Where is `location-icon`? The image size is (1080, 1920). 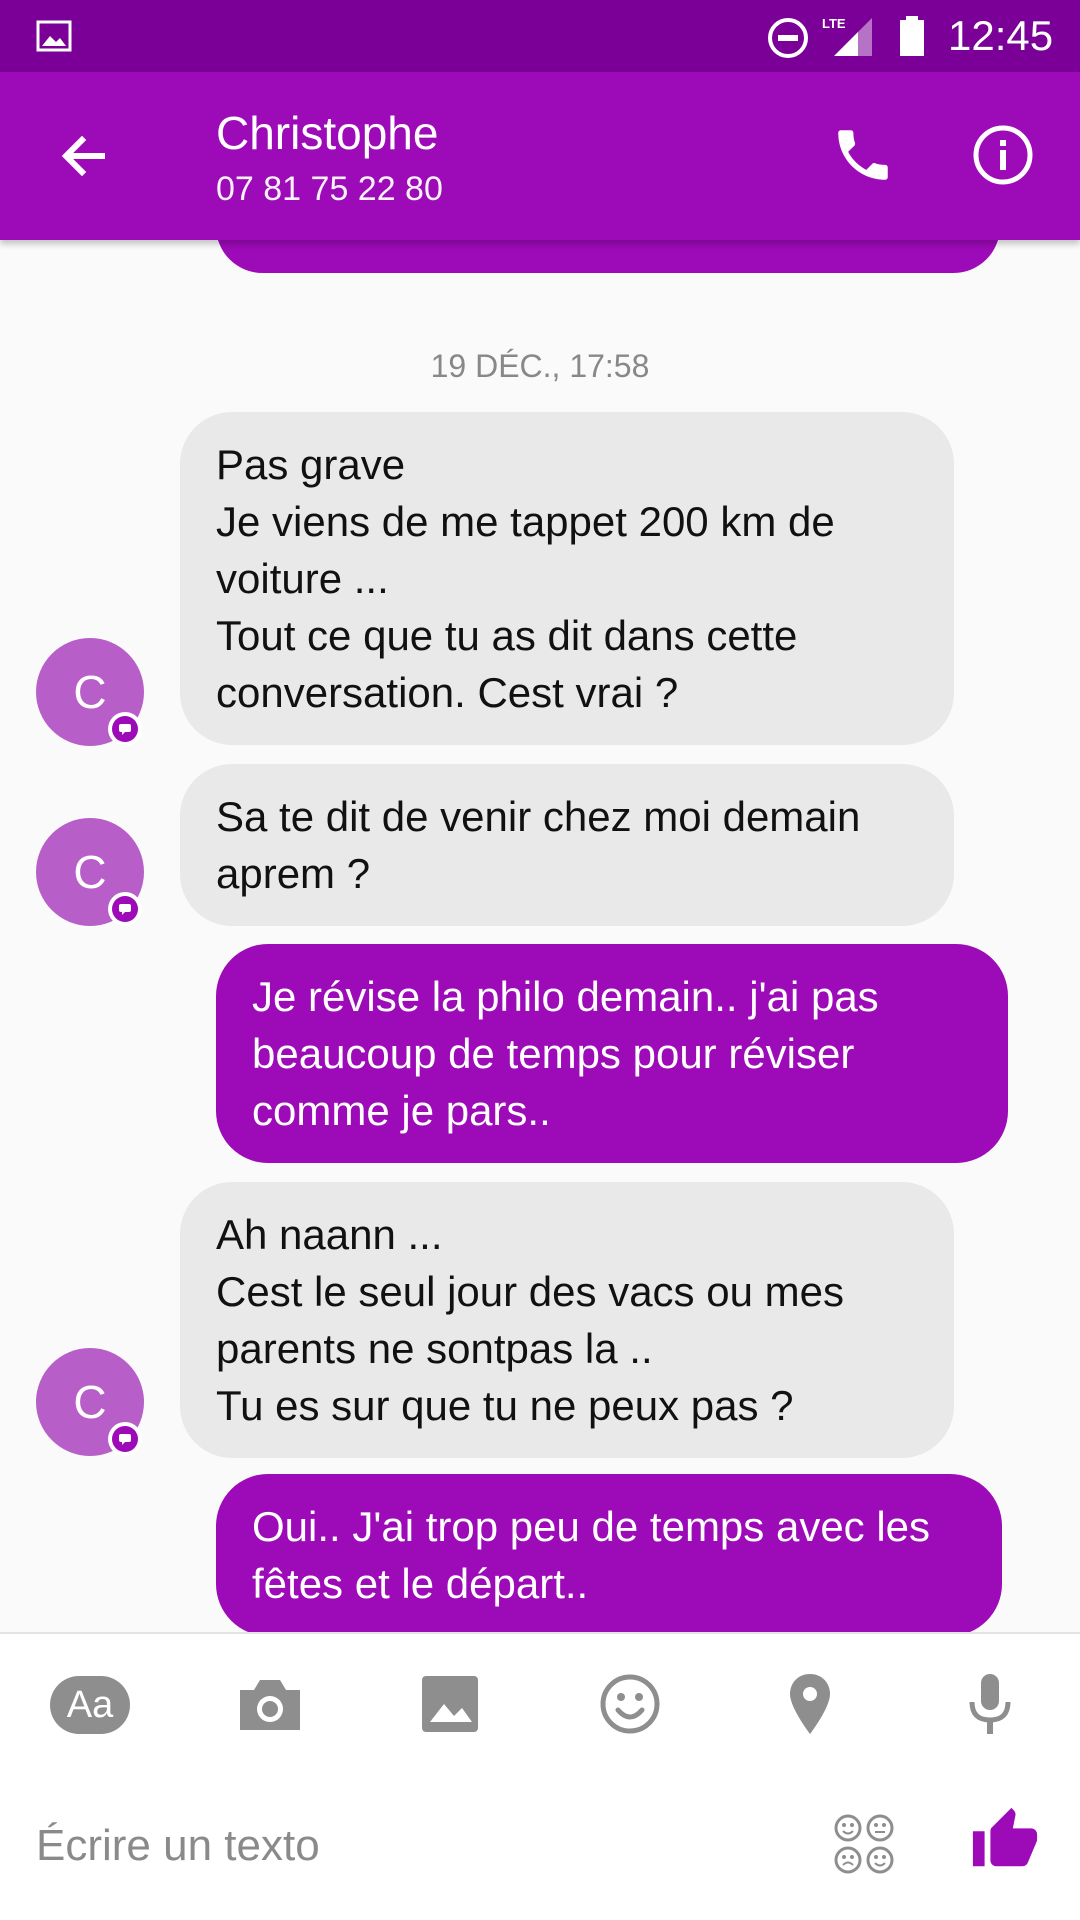 location-icon is located at coordinates (810, 1704).